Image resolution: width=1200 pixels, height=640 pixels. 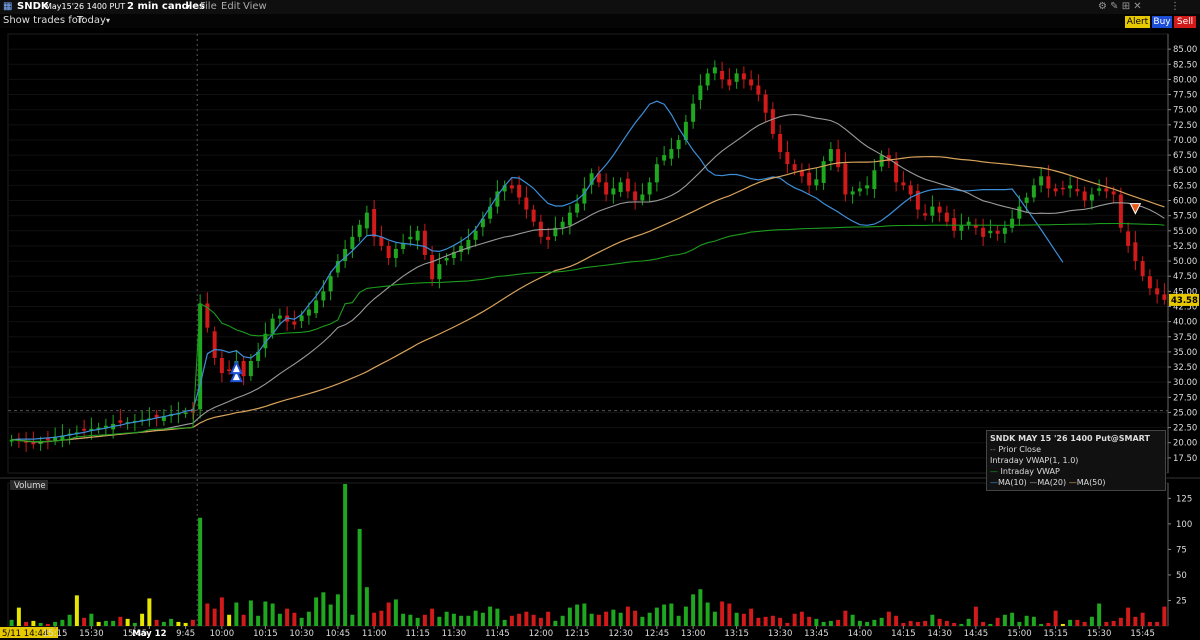 I want to click on menu-view: View, so click(x=255, y=7).